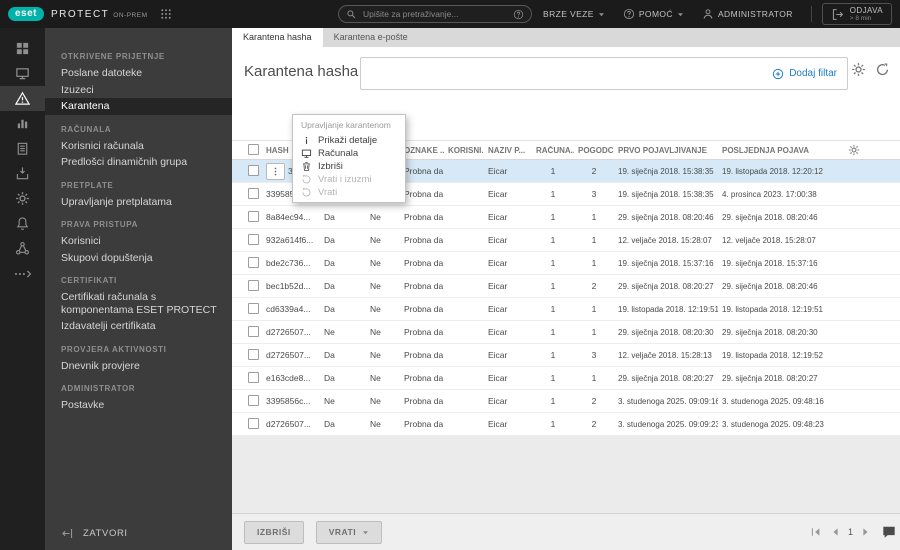  I want to click on sidebar-collapse-button: ZATVORI, so click(138, 533).